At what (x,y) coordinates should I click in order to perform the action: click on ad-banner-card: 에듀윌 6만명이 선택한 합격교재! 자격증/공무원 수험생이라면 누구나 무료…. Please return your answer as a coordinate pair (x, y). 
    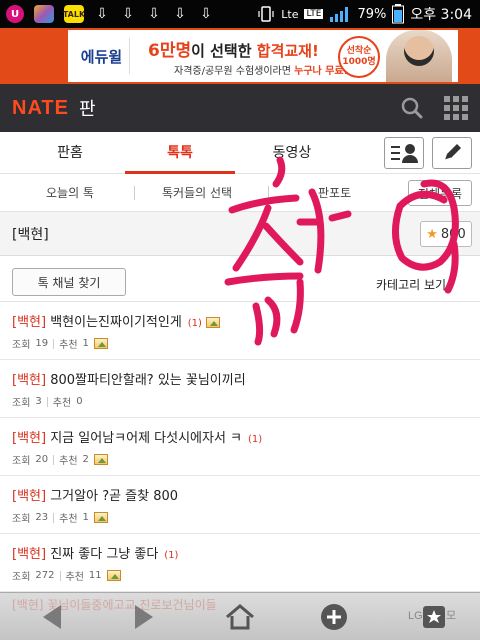
    Looking at the image, I should click on (263, 56).